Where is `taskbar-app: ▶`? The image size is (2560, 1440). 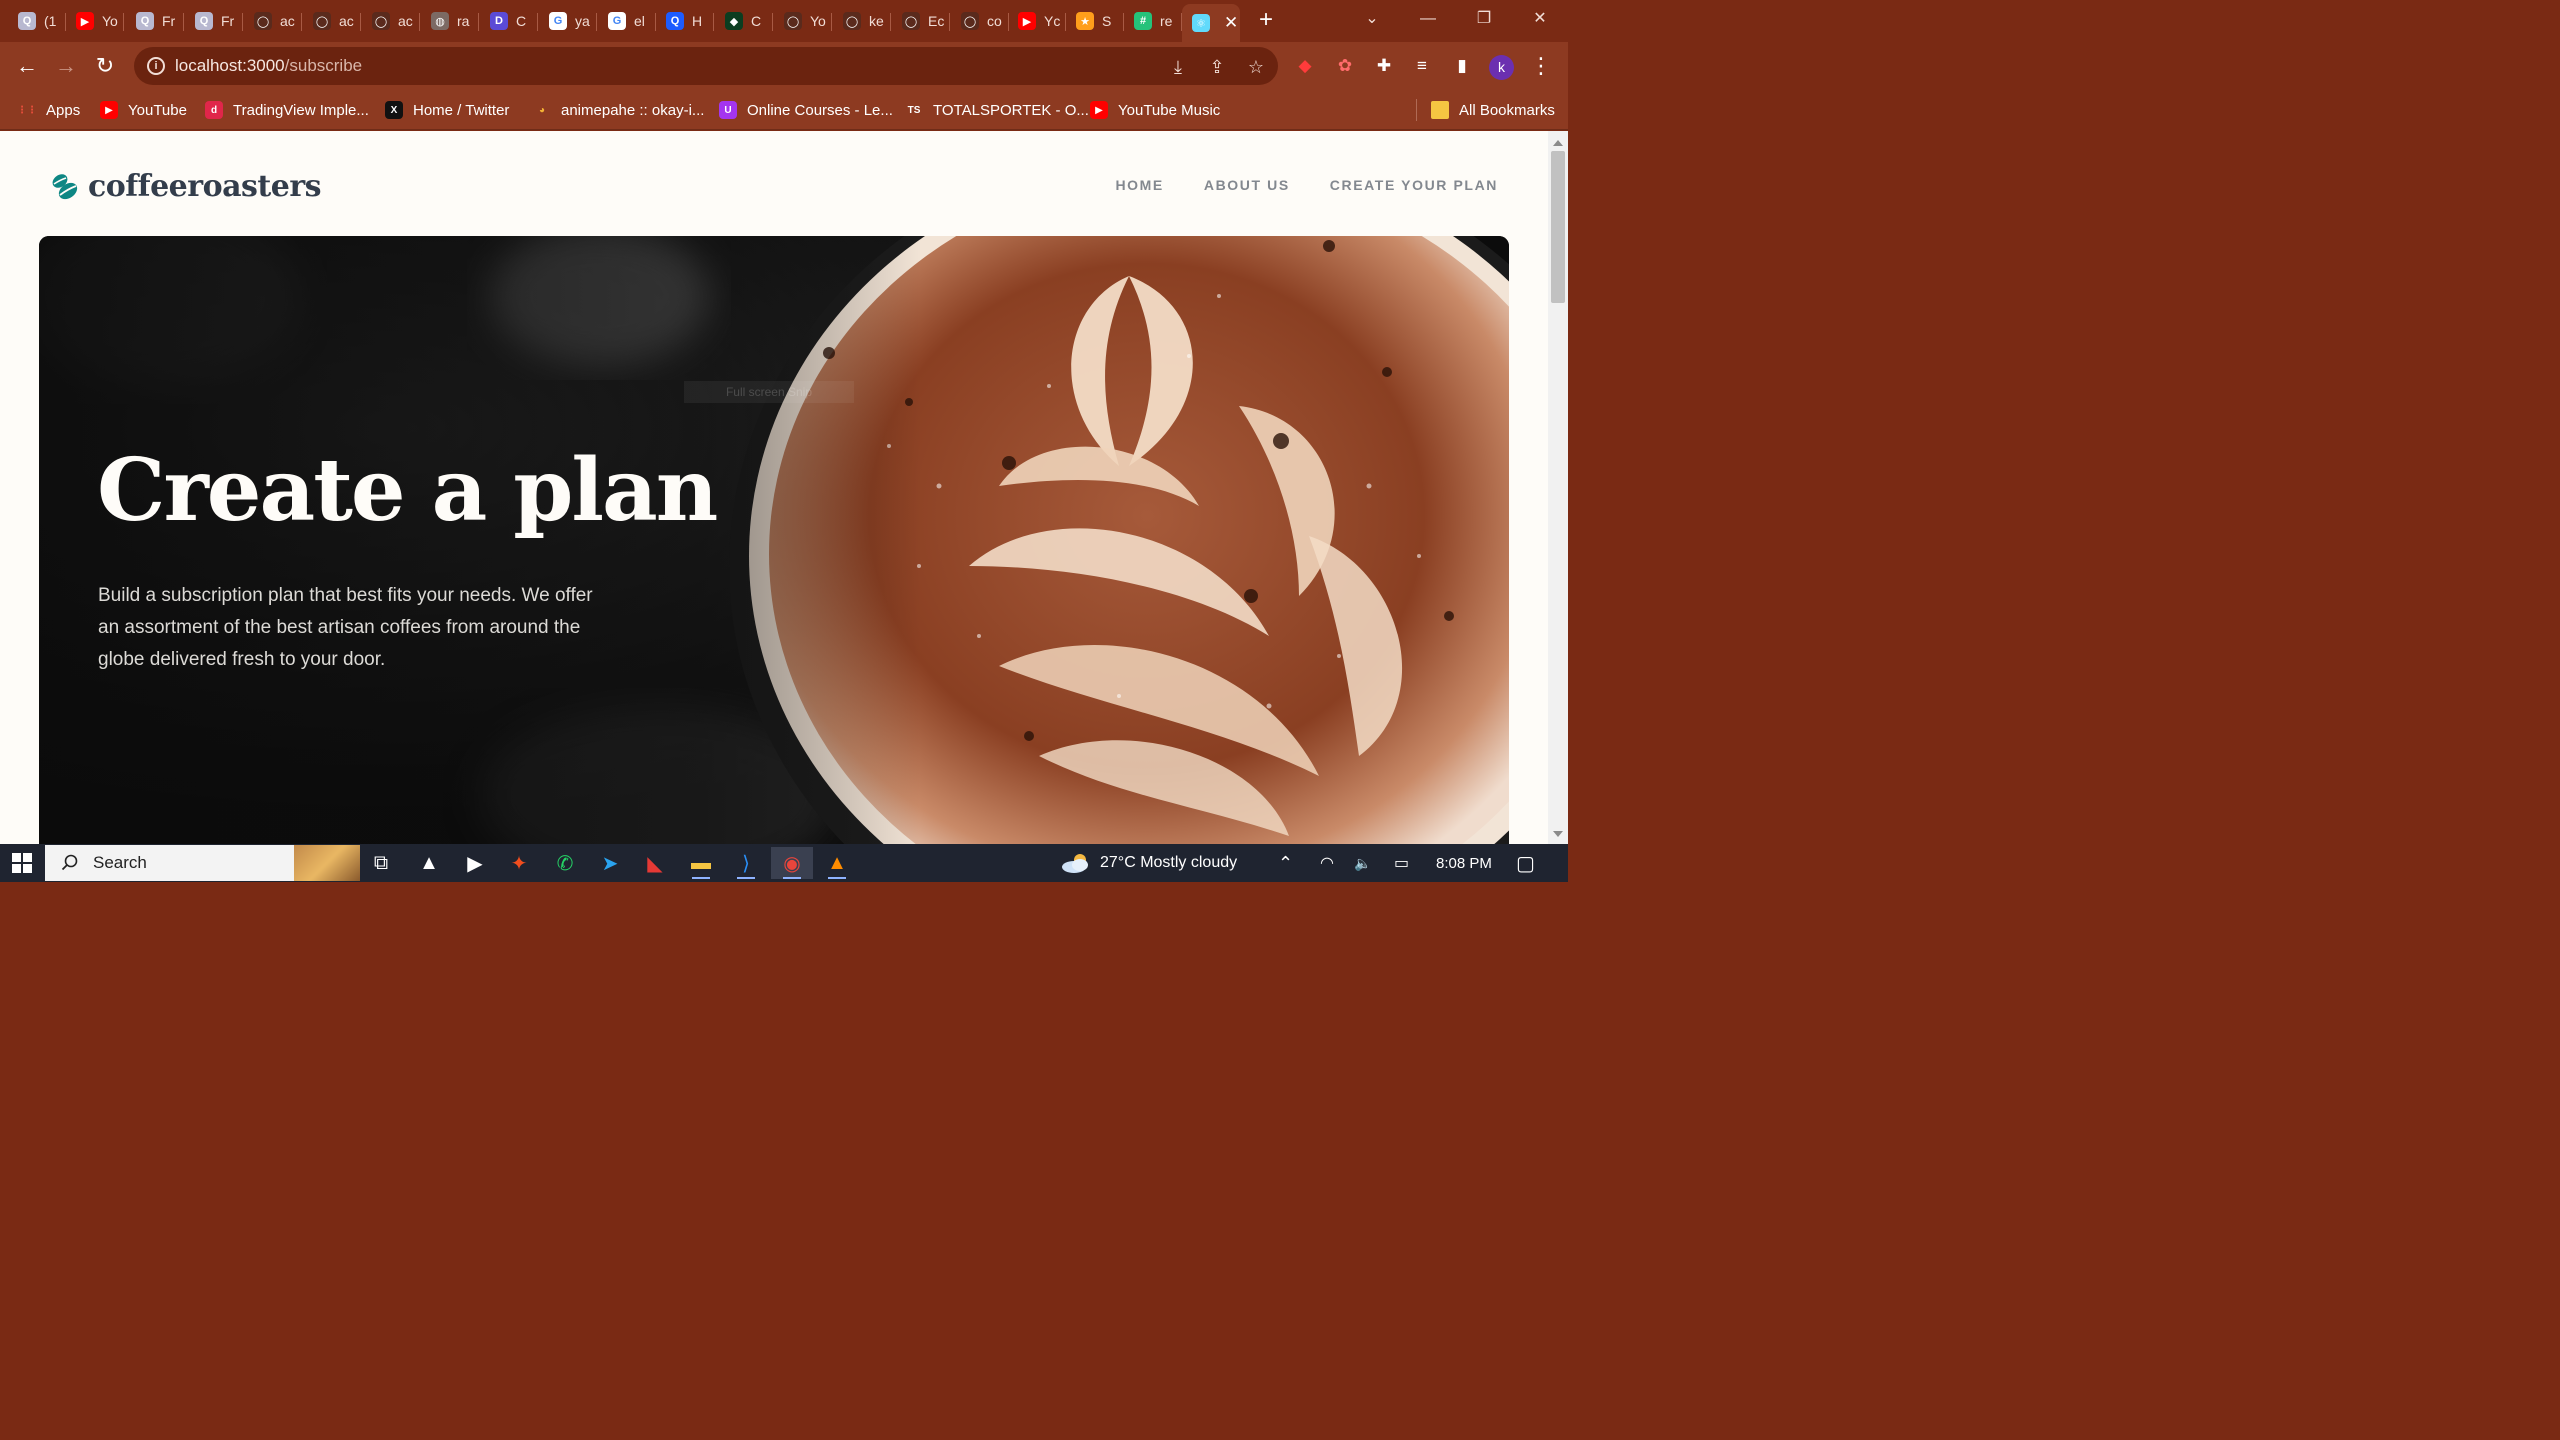 taskbar-app: ▶ is located at coordinates (475, 863).